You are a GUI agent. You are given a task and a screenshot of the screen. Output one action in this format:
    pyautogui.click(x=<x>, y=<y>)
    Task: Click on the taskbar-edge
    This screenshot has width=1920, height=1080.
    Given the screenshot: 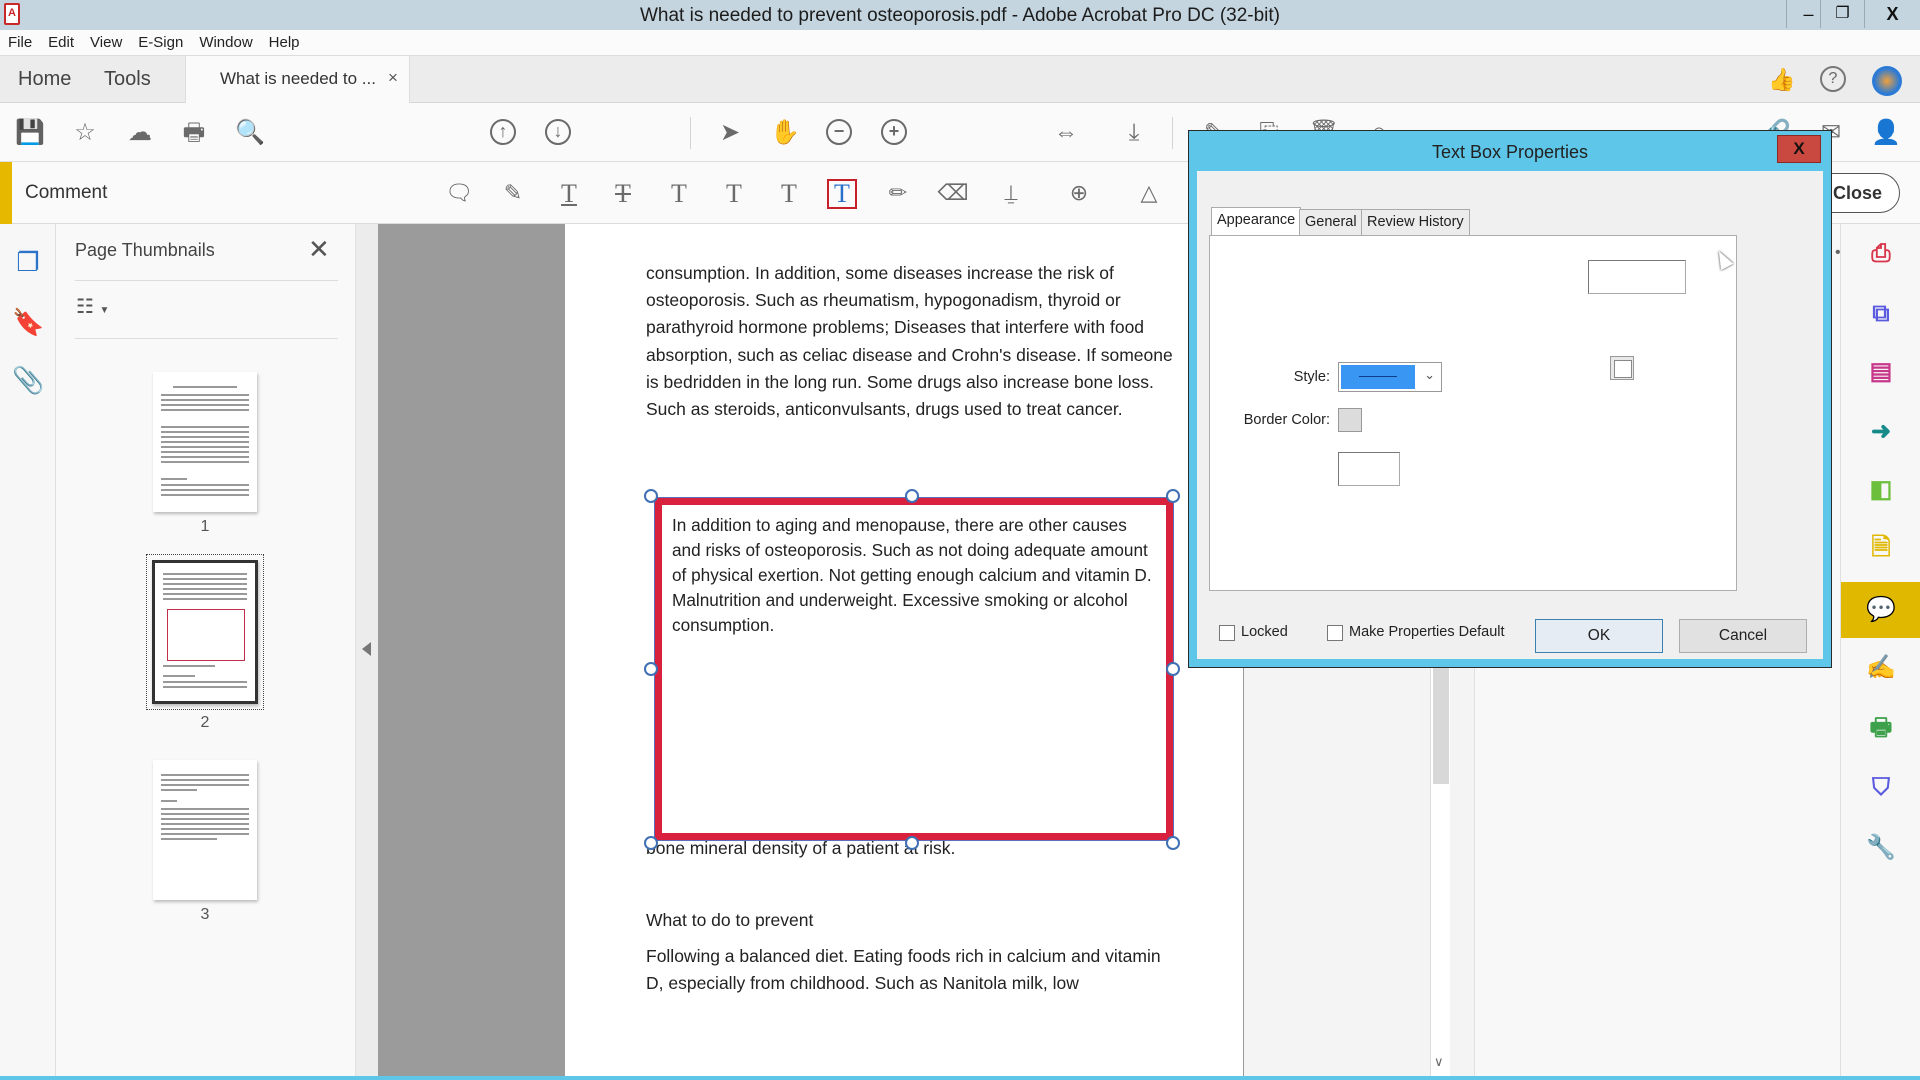 What is the action you would take?
    pyautogui.click(x=960, y=1078)
    